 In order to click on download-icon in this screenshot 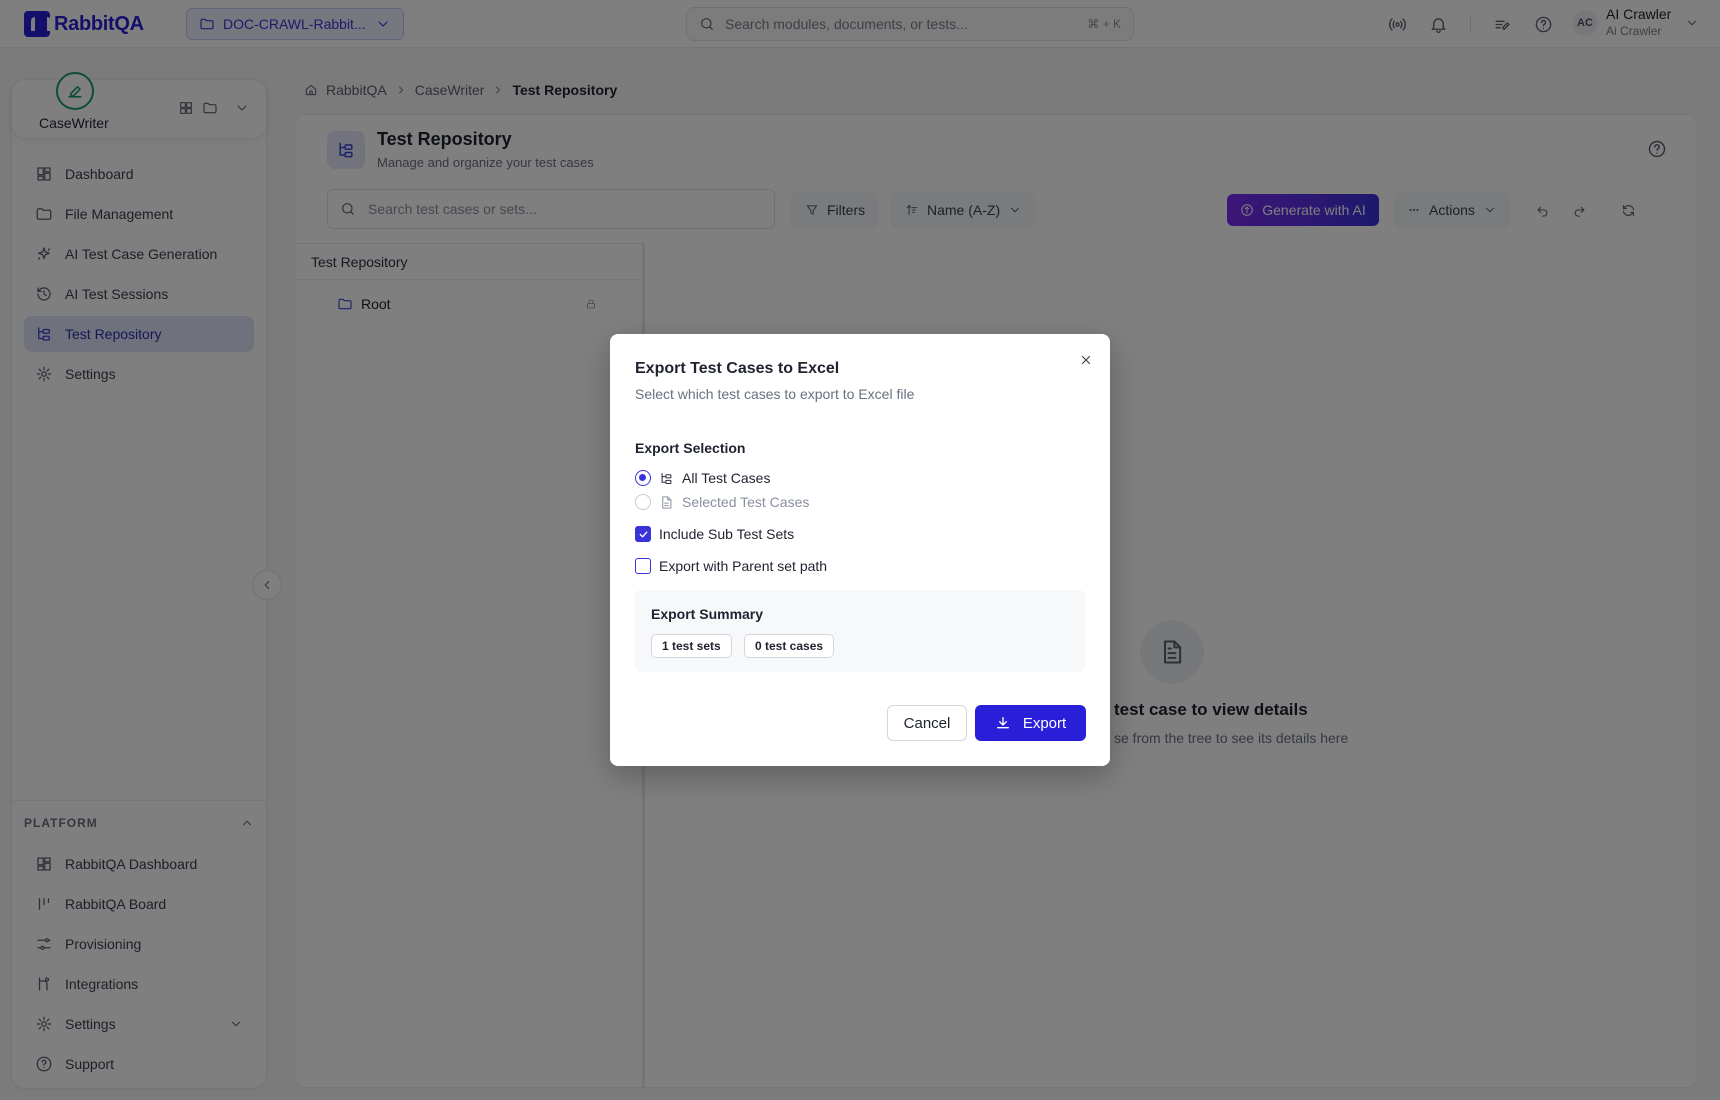, I will do `click(1002, 723)`.